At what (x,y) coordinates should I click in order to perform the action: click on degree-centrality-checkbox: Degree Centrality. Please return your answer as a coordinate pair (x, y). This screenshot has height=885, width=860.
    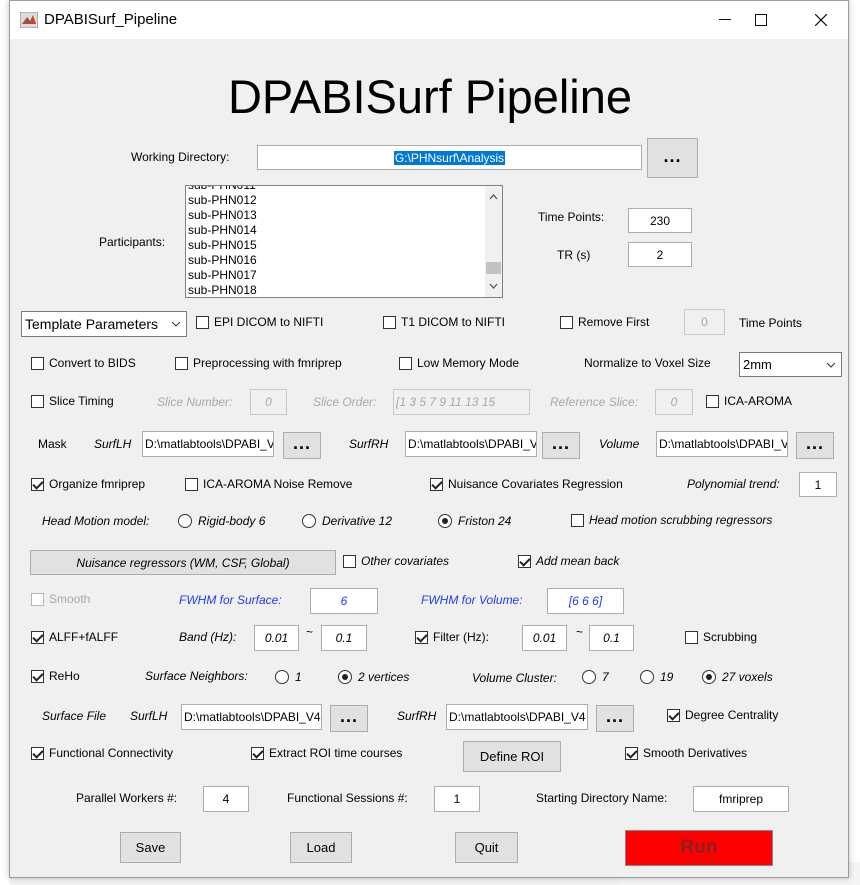
    Looking at the image, I should click on (722, 715).